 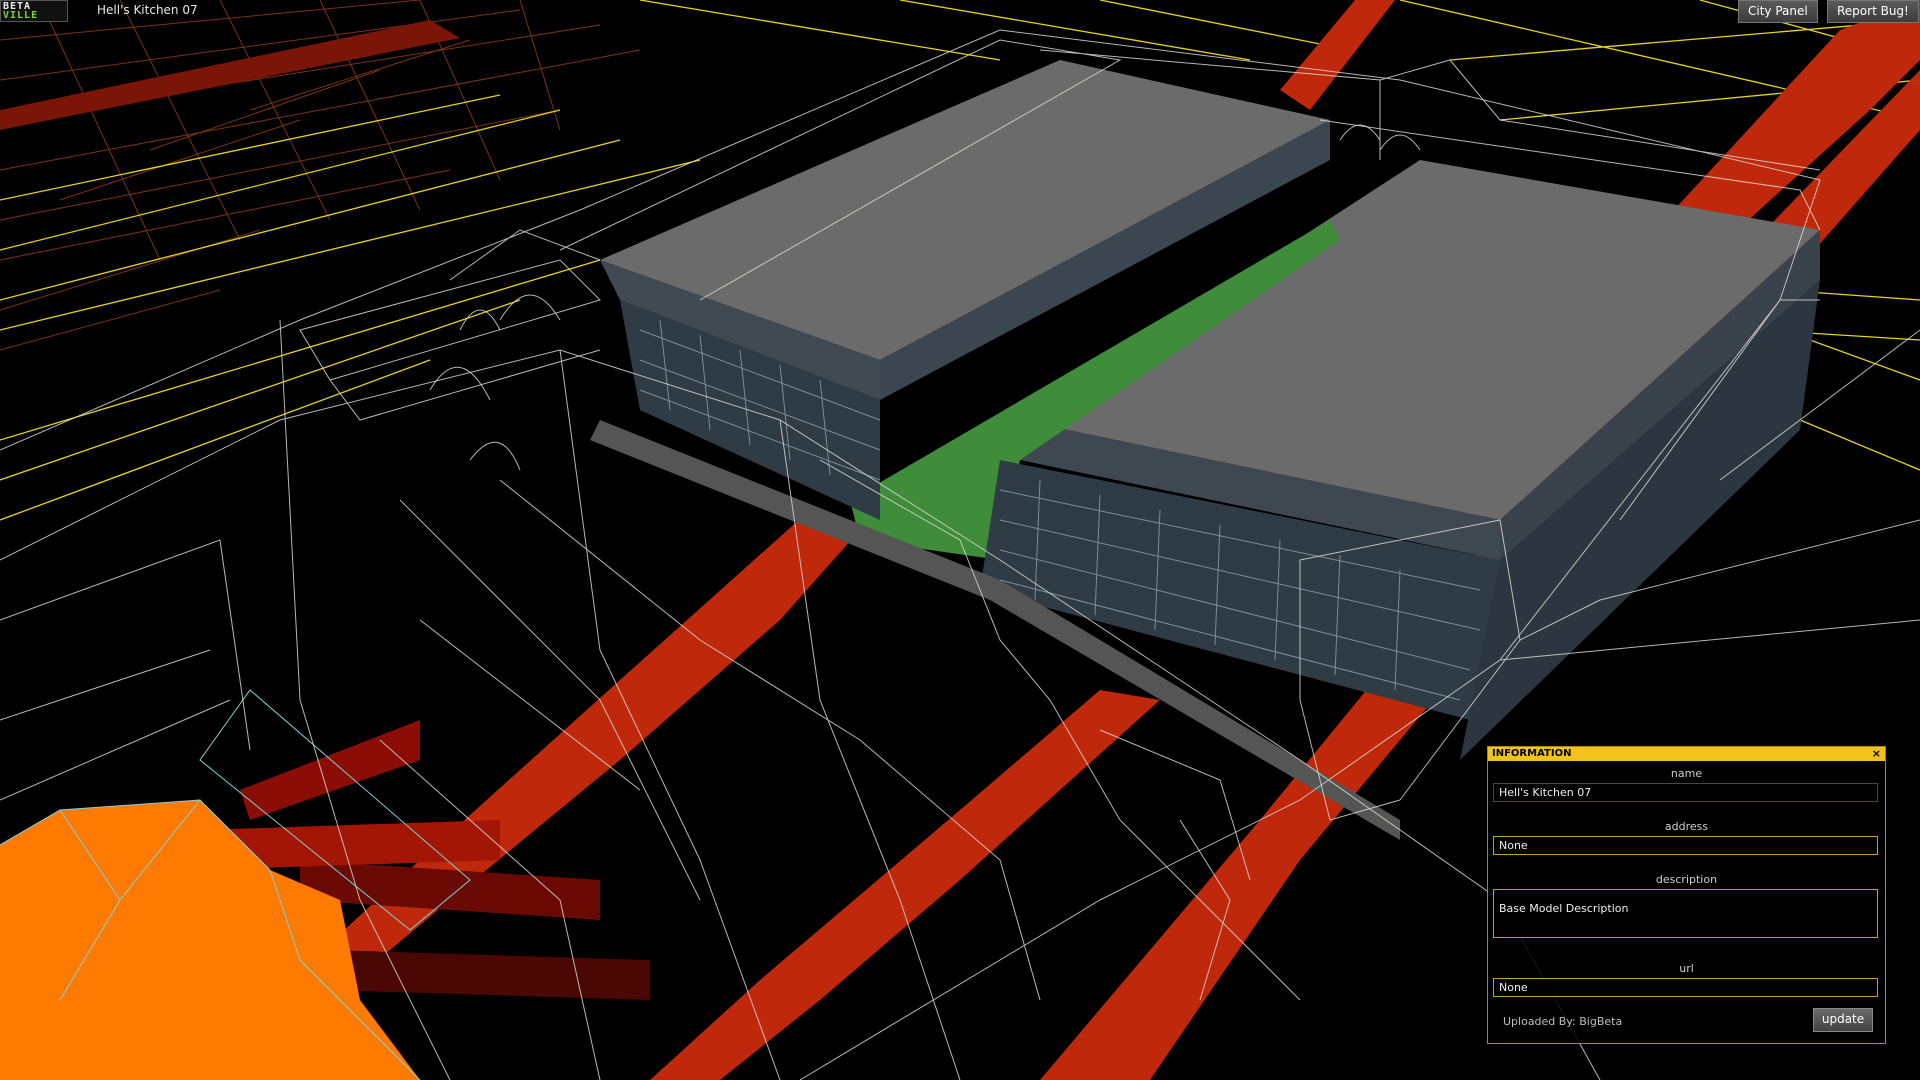 What do you see at coordinates (1685, 987) in the screenshot?
I see `url-field: None` at bounding box center [1685, 987].